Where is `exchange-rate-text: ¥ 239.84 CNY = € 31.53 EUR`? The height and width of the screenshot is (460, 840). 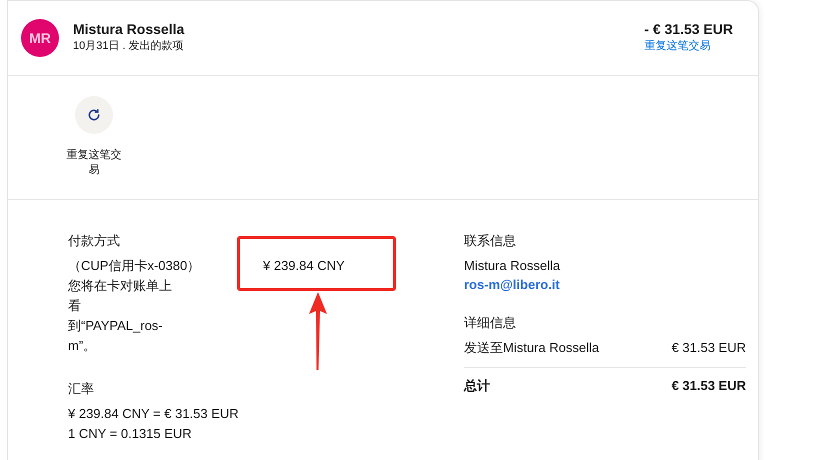
exchange-rate-text: ¥ 239.84 CNY = € 31.53 EUR is located at coordinates (154, 414).